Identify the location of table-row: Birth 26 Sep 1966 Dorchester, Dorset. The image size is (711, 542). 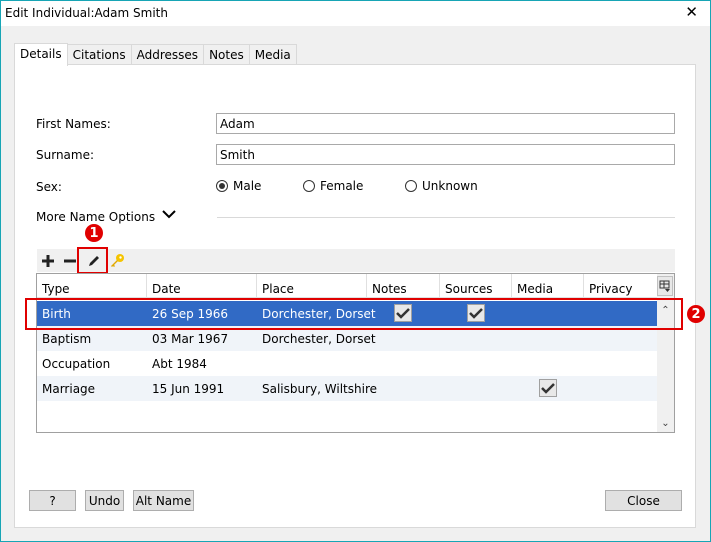
(347, 313).